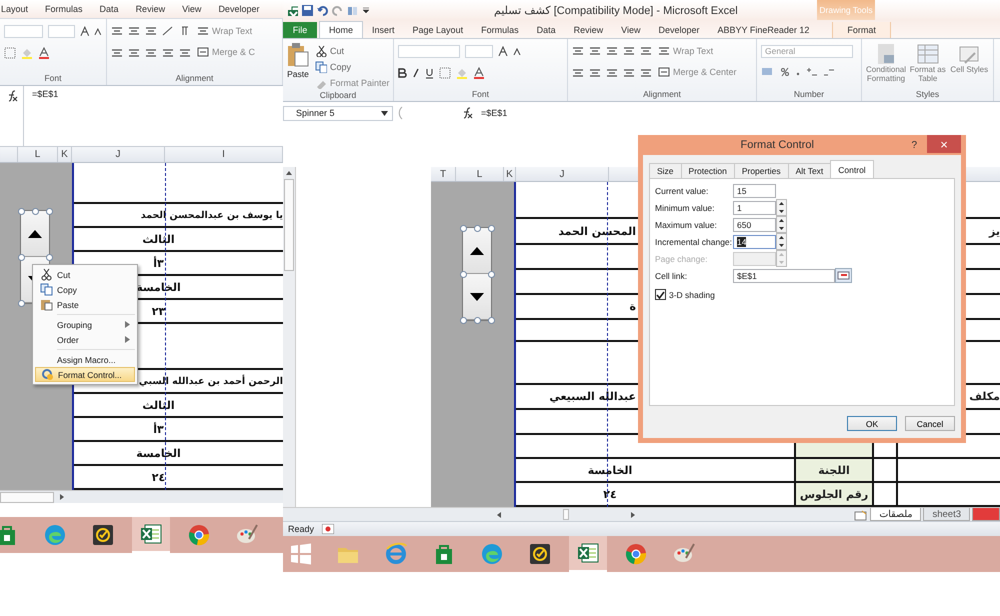 The height and width of the screenshot is (616, 1000). I want to click on cell-styles-button: Cell Styles, so click(969, 58).